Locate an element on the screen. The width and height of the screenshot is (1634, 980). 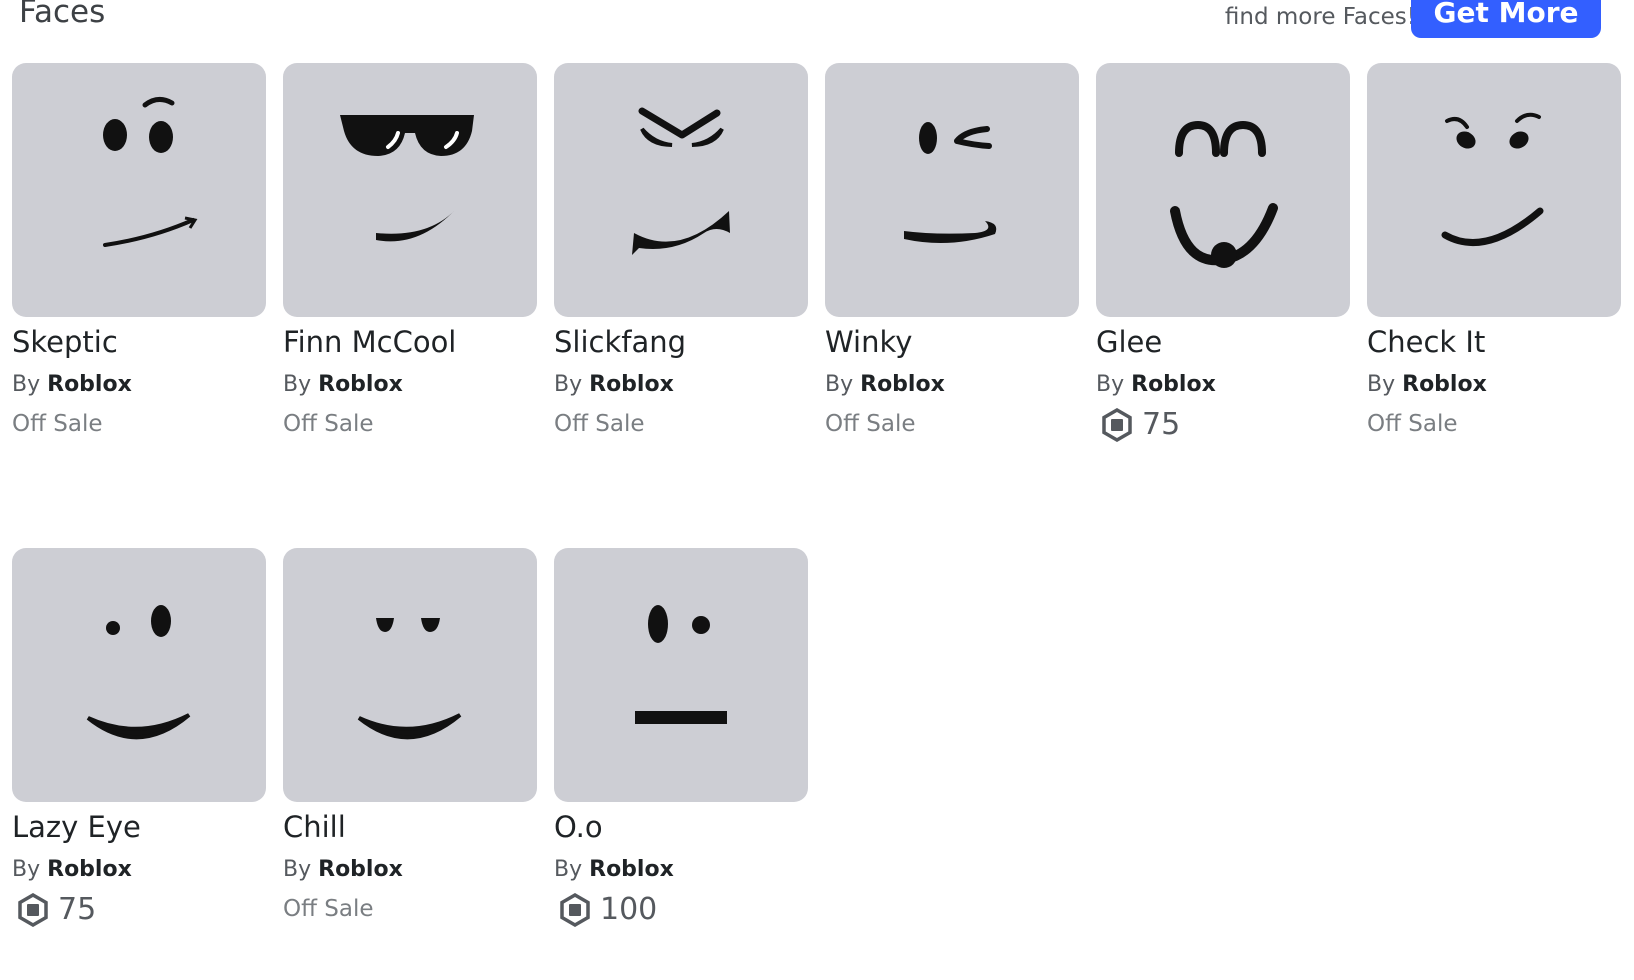
item-name: Glee is located at coordinates (1223, 342).